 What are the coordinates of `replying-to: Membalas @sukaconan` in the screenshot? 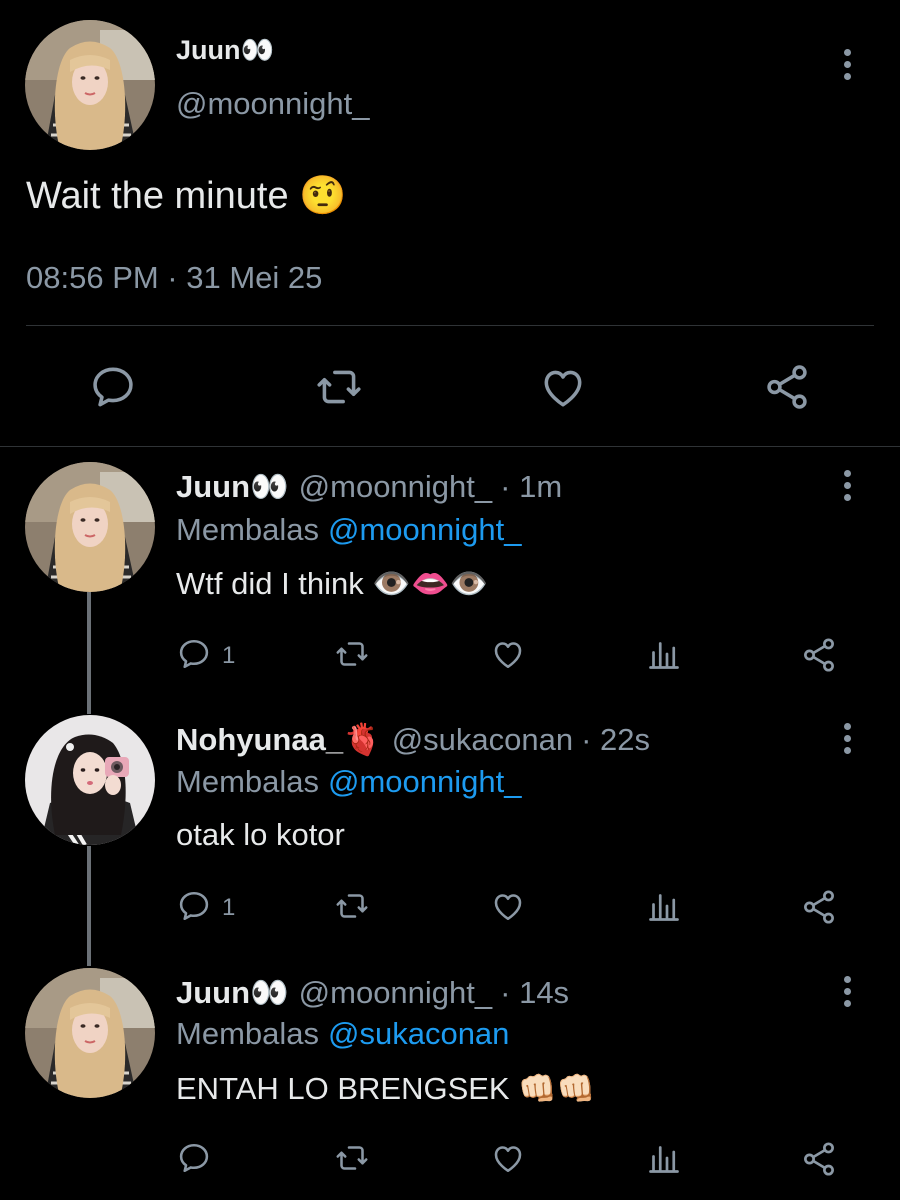 It's located at (342, 1034).